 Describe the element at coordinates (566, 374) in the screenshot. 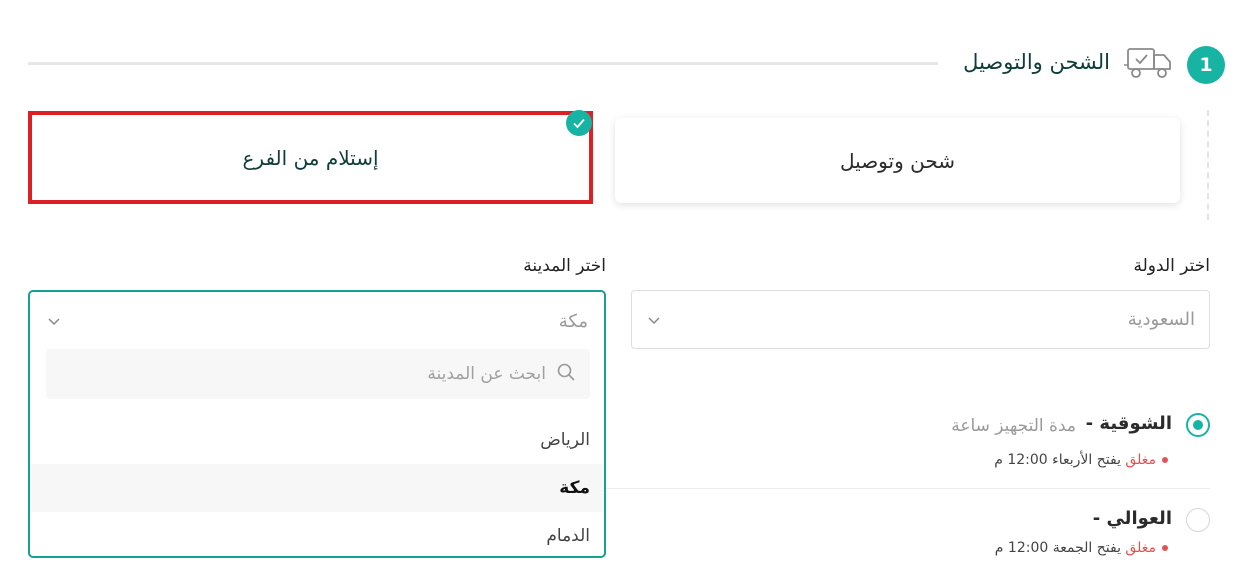

I see `search-icon` at that location.